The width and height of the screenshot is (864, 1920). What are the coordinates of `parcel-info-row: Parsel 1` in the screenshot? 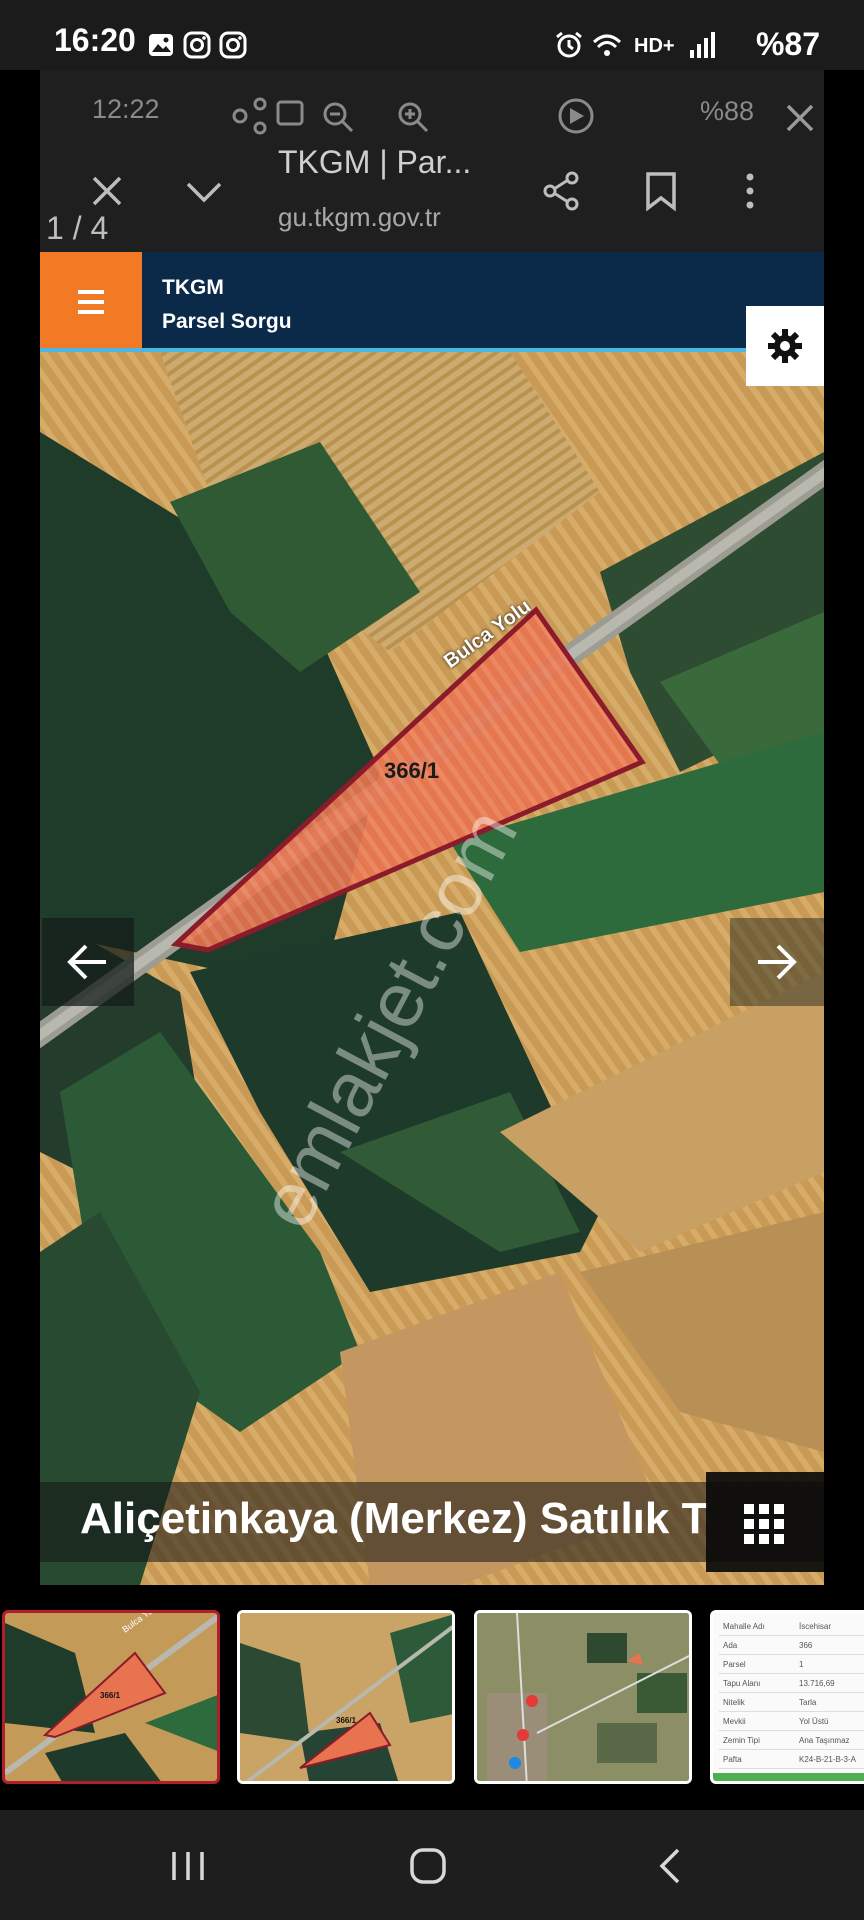 It's located at (791, 1664).